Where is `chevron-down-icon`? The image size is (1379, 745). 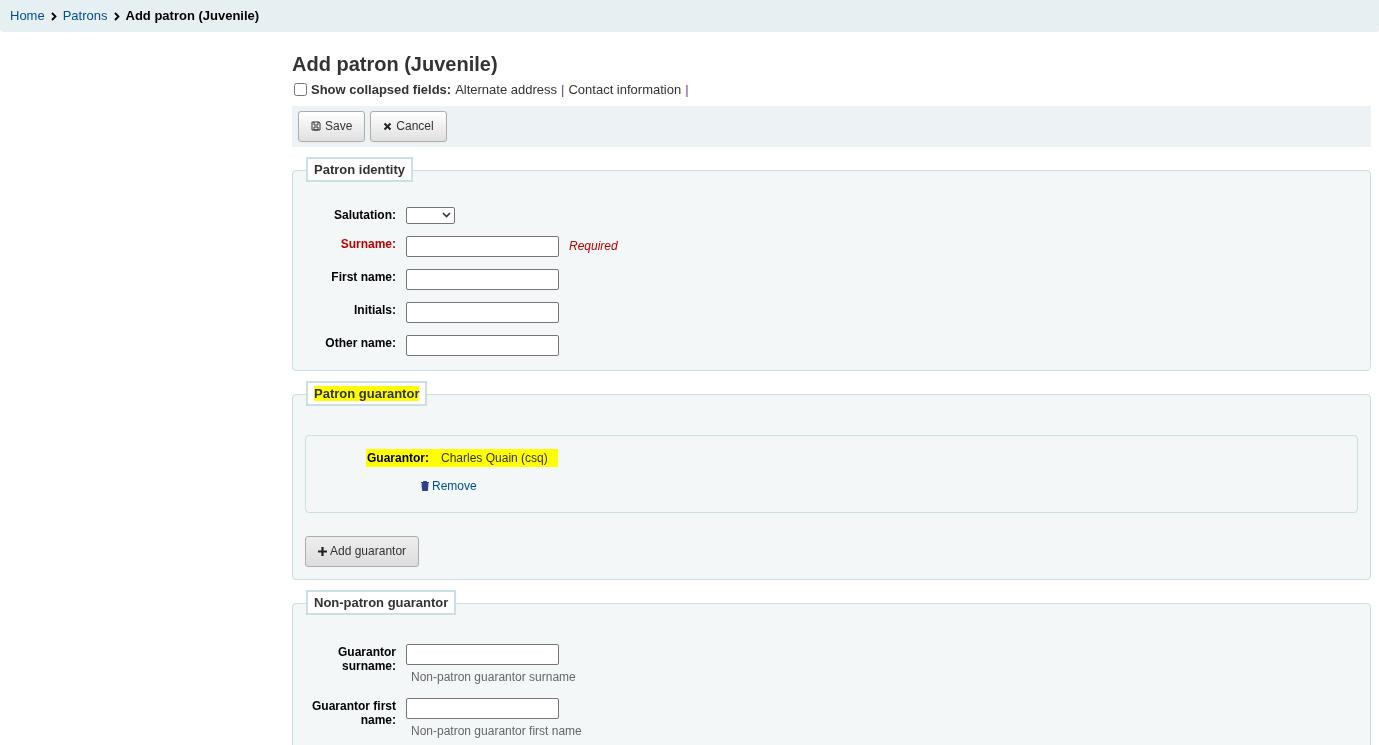
chevron-down-icon is located at coordinates (446, 215).